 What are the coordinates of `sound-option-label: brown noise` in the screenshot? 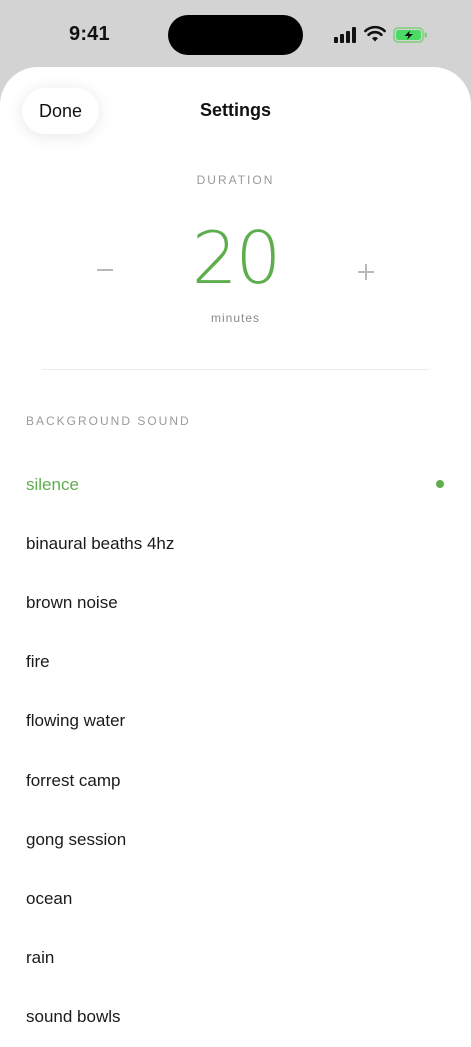 It's located at (72, 602).